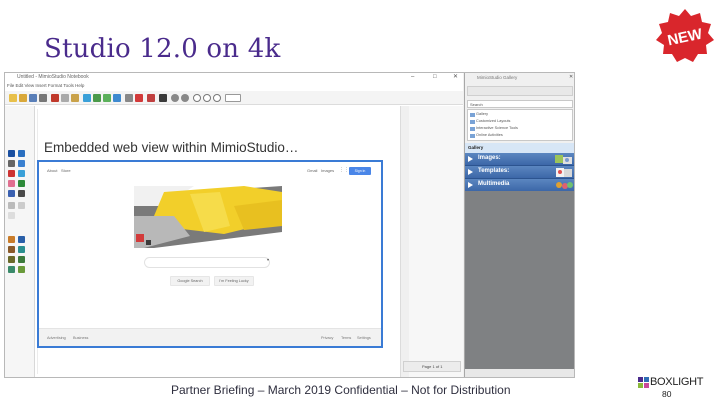 The width and height of the screenshot is (720, 405). What do you see at coordinates (494, 184) in the screenshot?
I see `multimedia-section-label: Multimedia` at bounding box center [494, 184].